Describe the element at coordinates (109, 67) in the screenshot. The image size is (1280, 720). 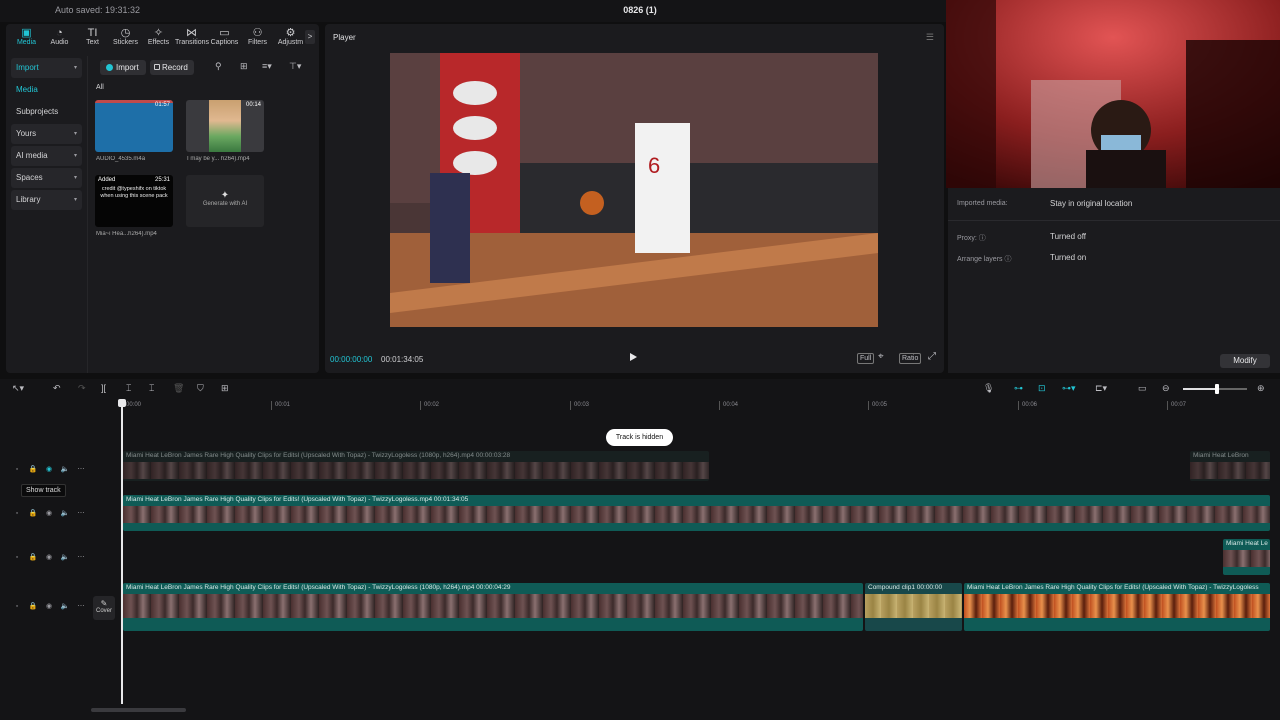
I see `import-icon` at that location.